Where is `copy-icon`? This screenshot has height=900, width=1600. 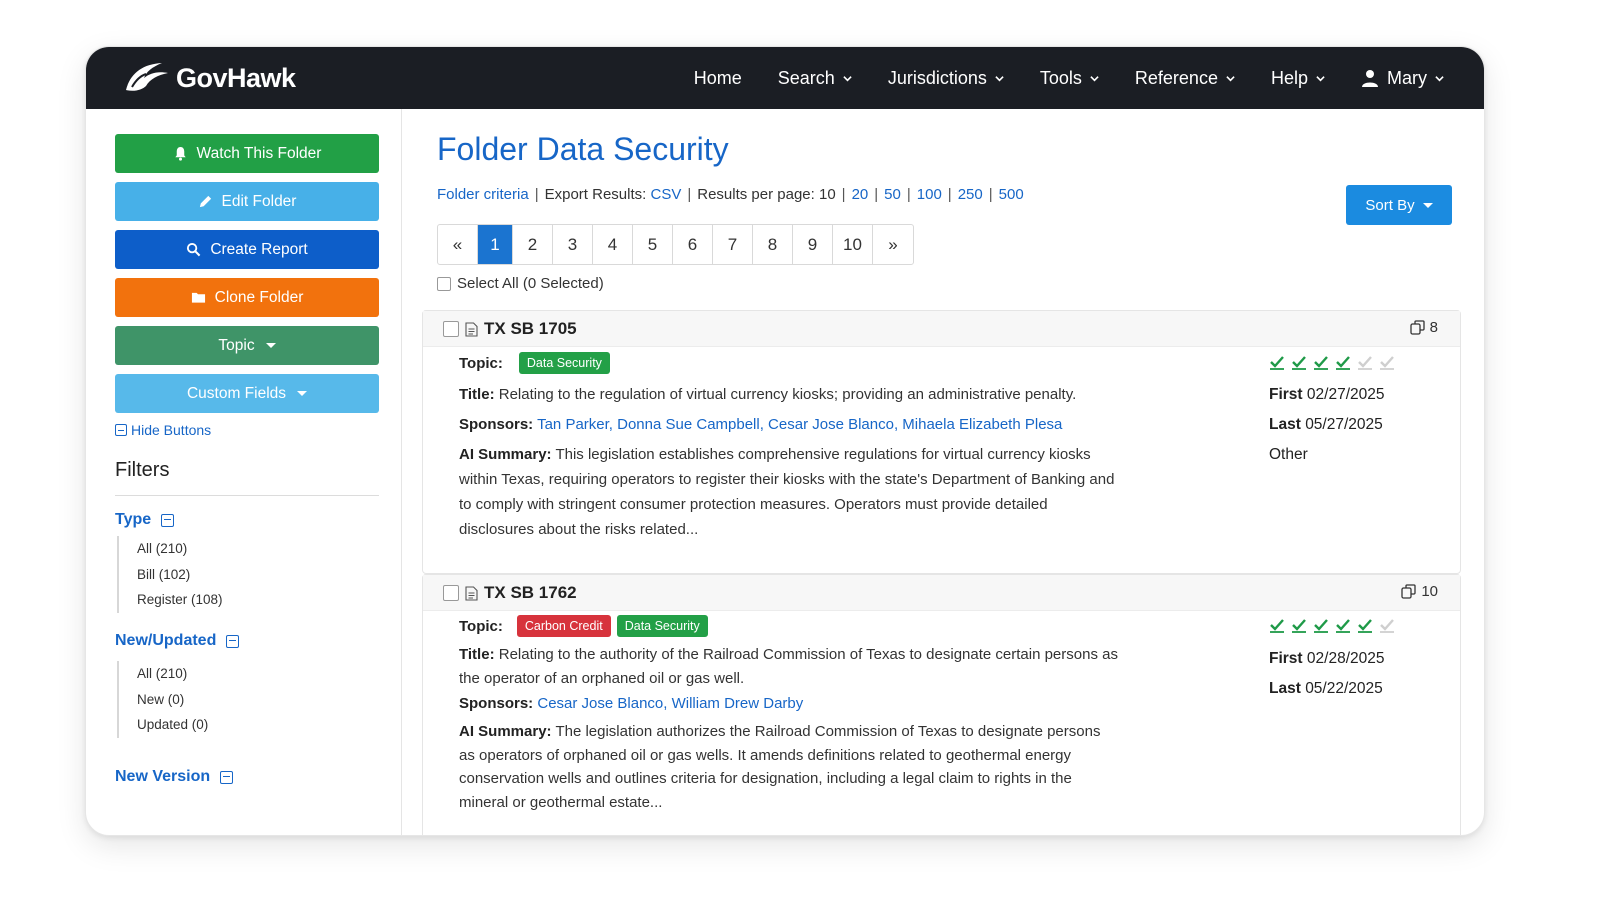
copy-icon is located at coordinates (1417, 327).